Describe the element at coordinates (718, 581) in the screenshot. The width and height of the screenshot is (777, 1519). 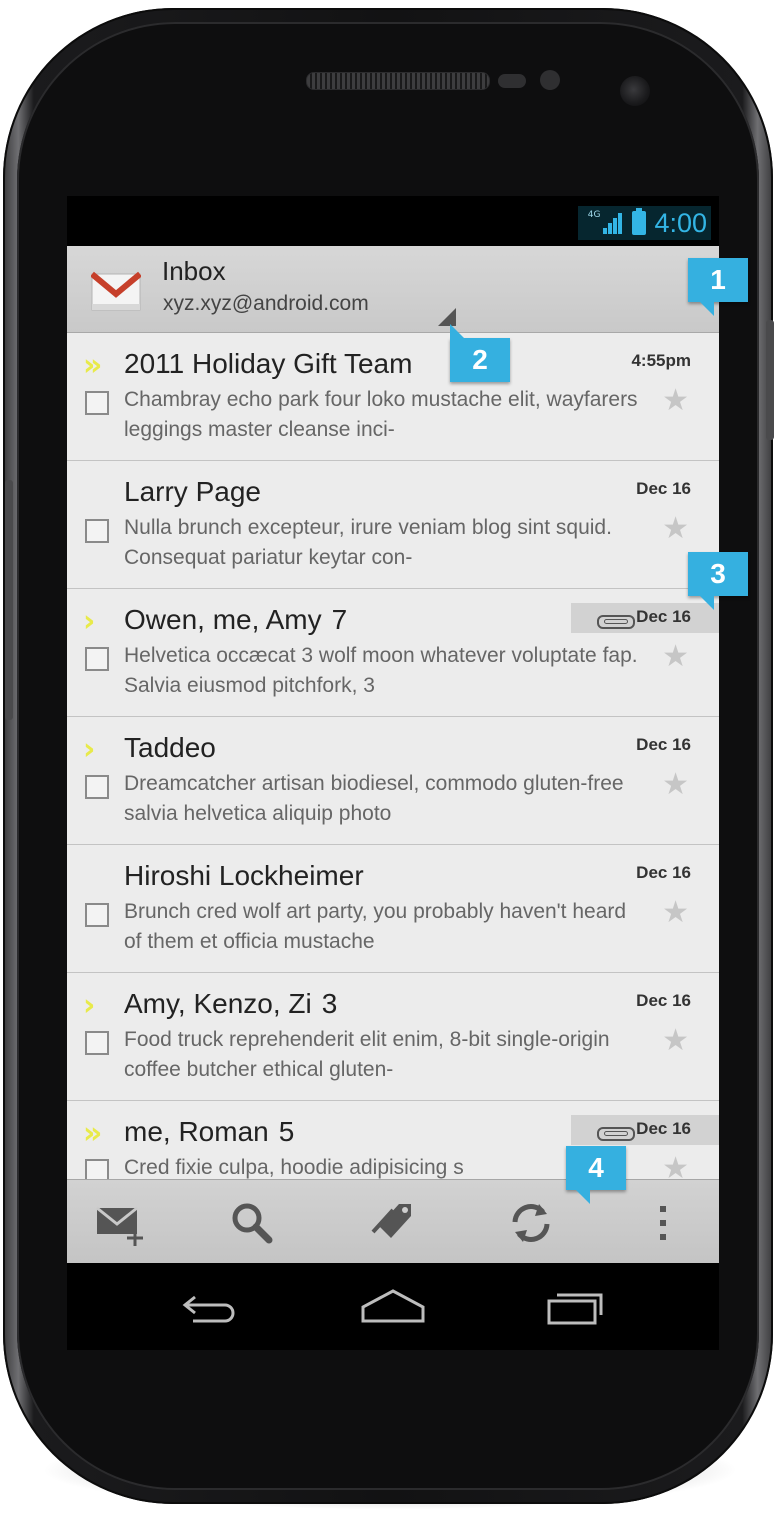
I see `callout-3: 3` at that location.